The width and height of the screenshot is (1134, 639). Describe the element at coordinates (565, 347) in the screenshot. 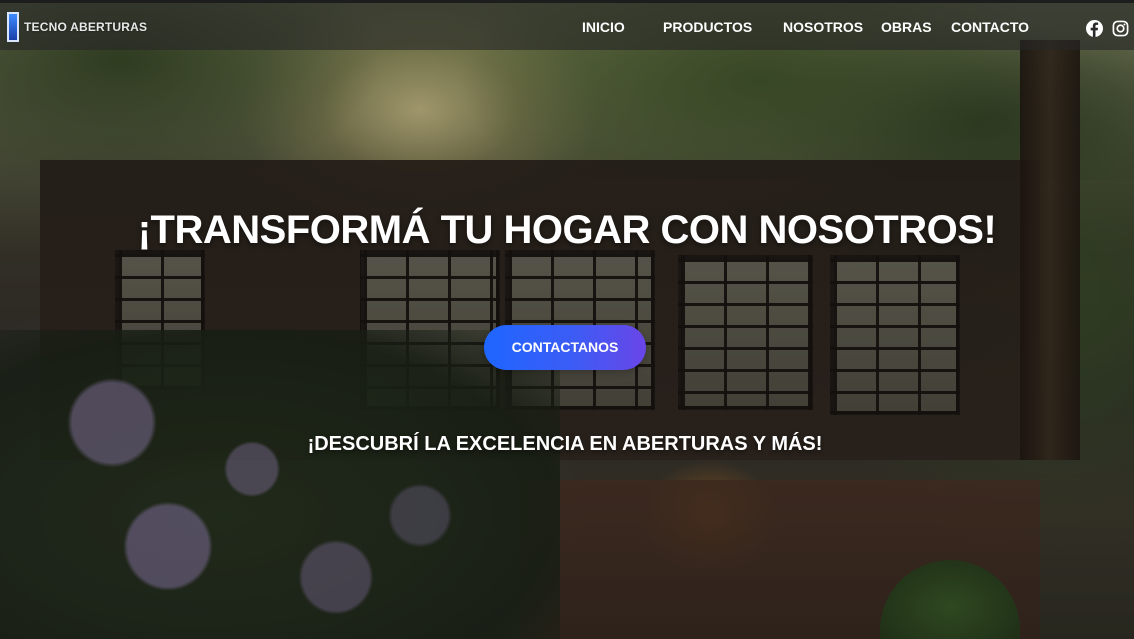

I see `contact-button: CONTACTANOS` at that location.